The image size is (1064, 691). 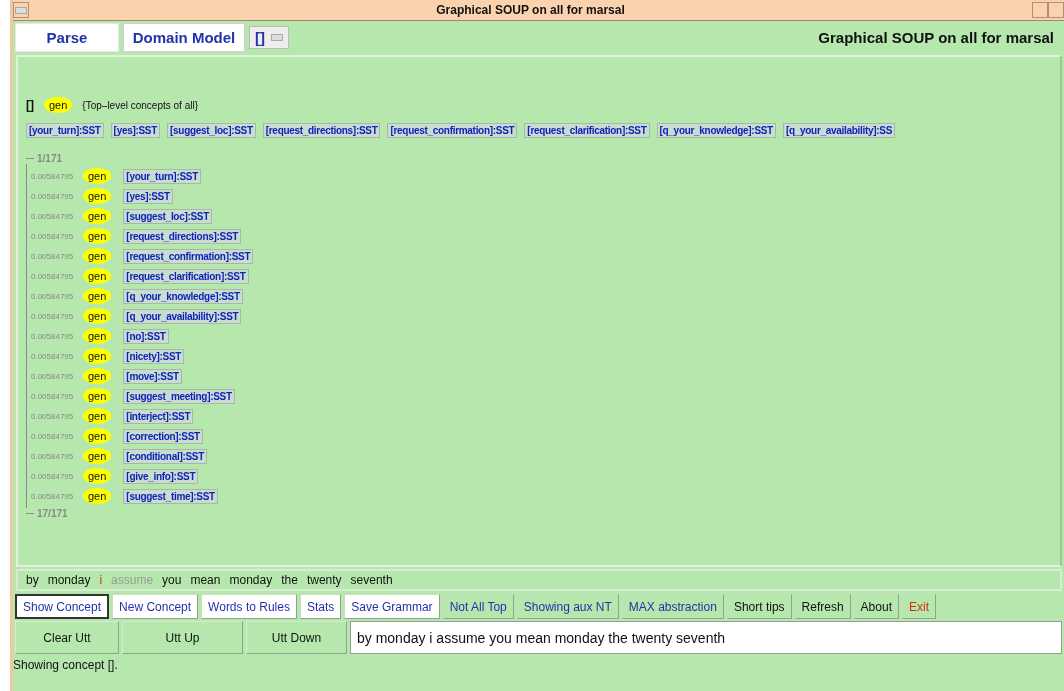 What do you see at coordinates (184, 37) in the screenshot?
I see `tab: Domain Model` at bounding box center [184, 37].